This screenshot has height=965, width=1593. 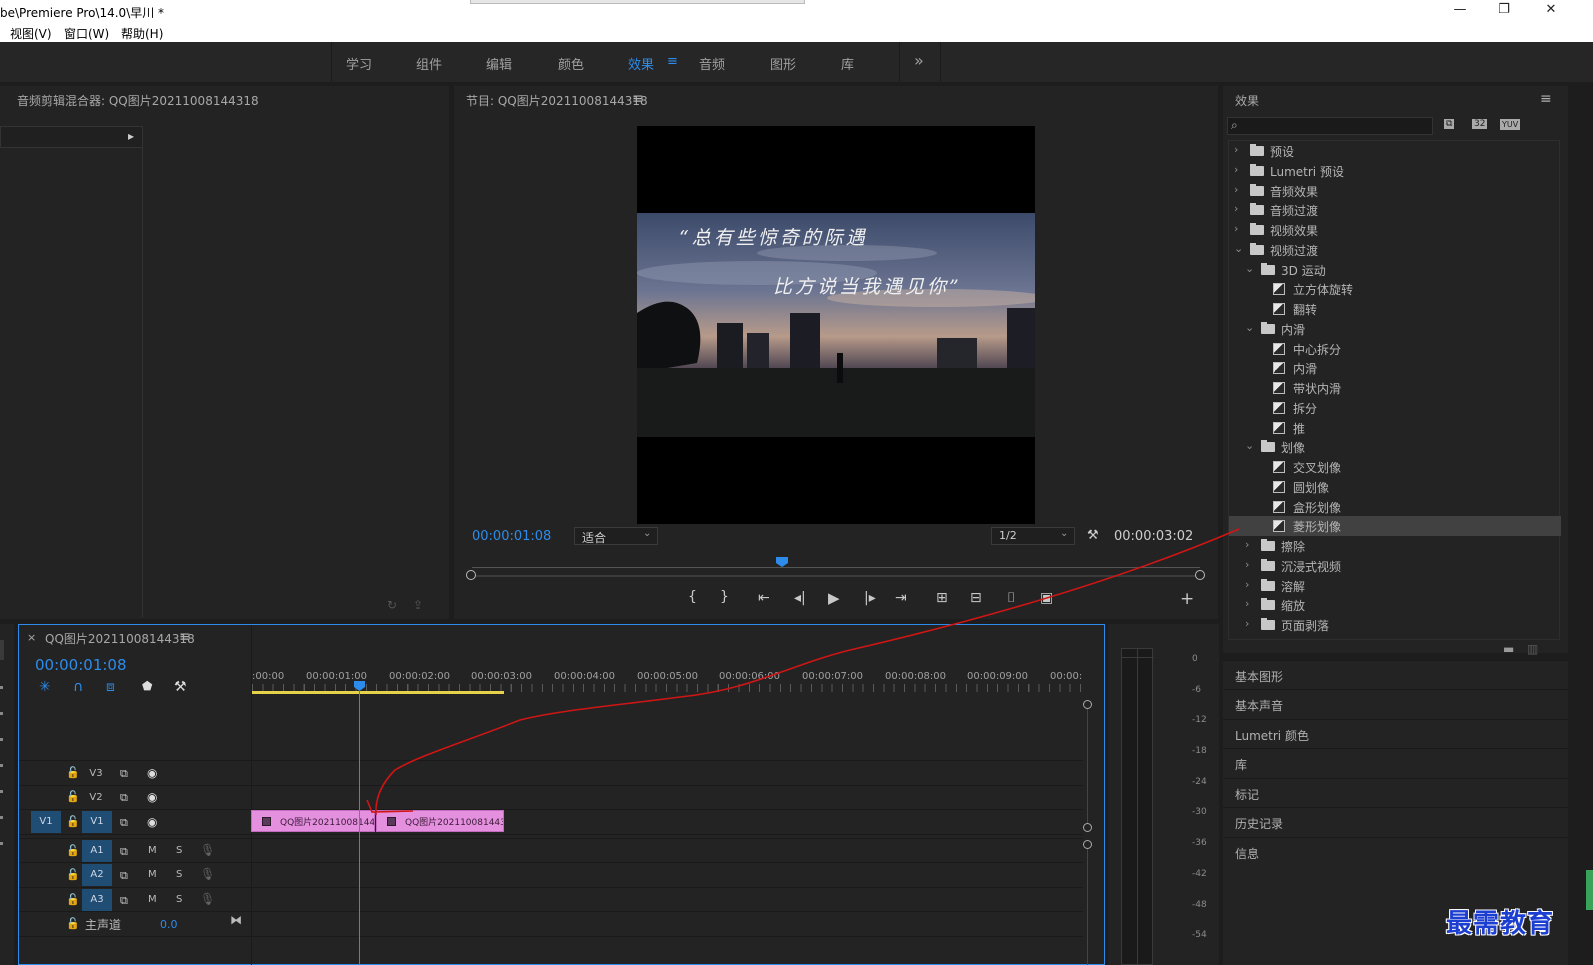 I want to click on effect-tree-item: › 溶解, so click(x=1395, y=586).